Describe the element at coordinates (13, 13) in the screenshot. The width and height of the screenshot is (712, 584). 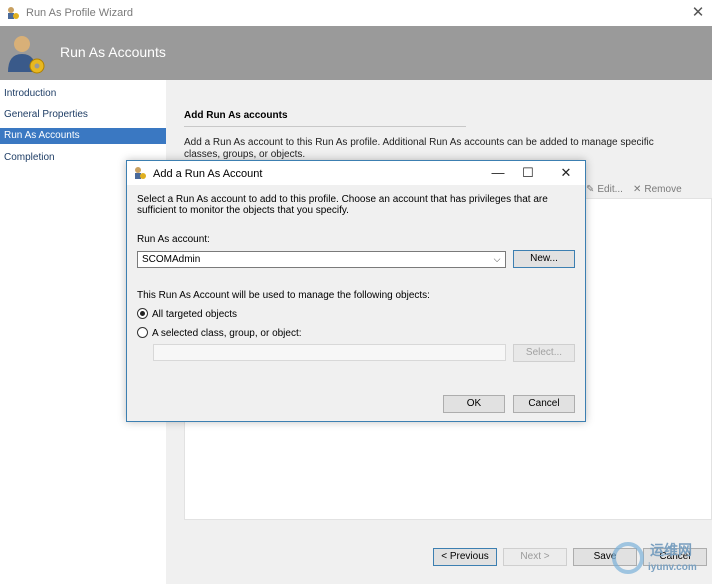
I see `wizard-icon` at that location.